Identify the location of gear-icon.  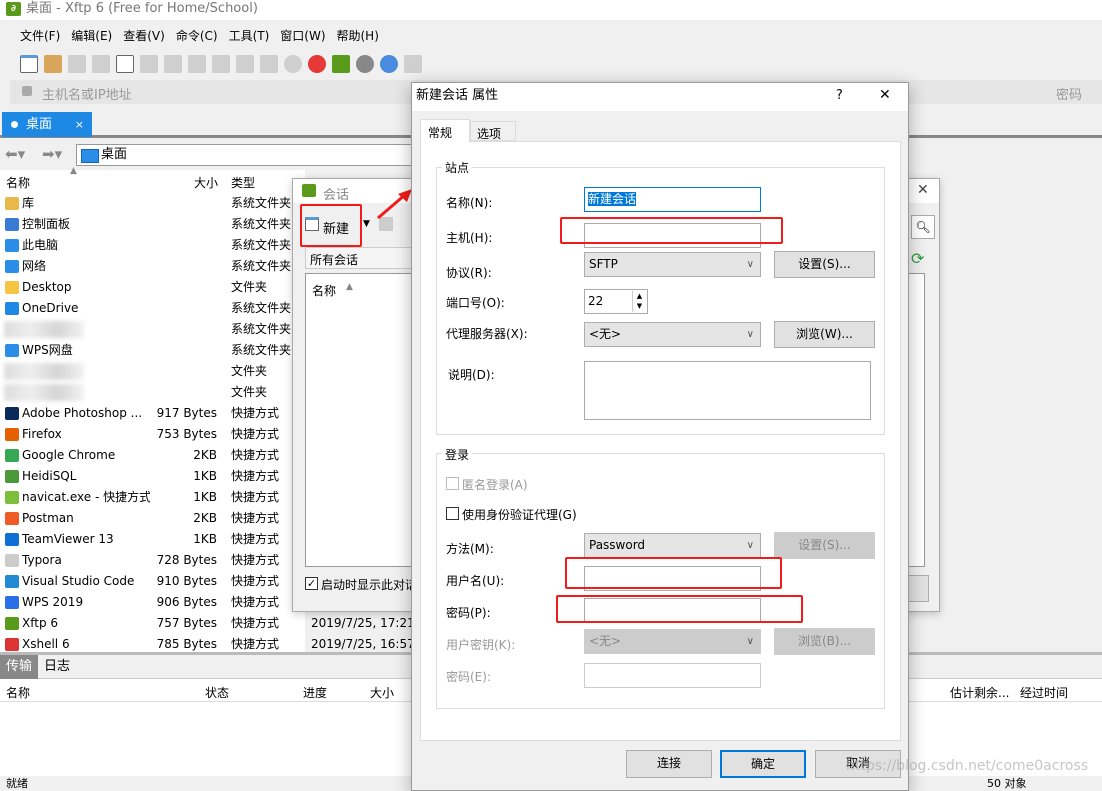
(365, 64).